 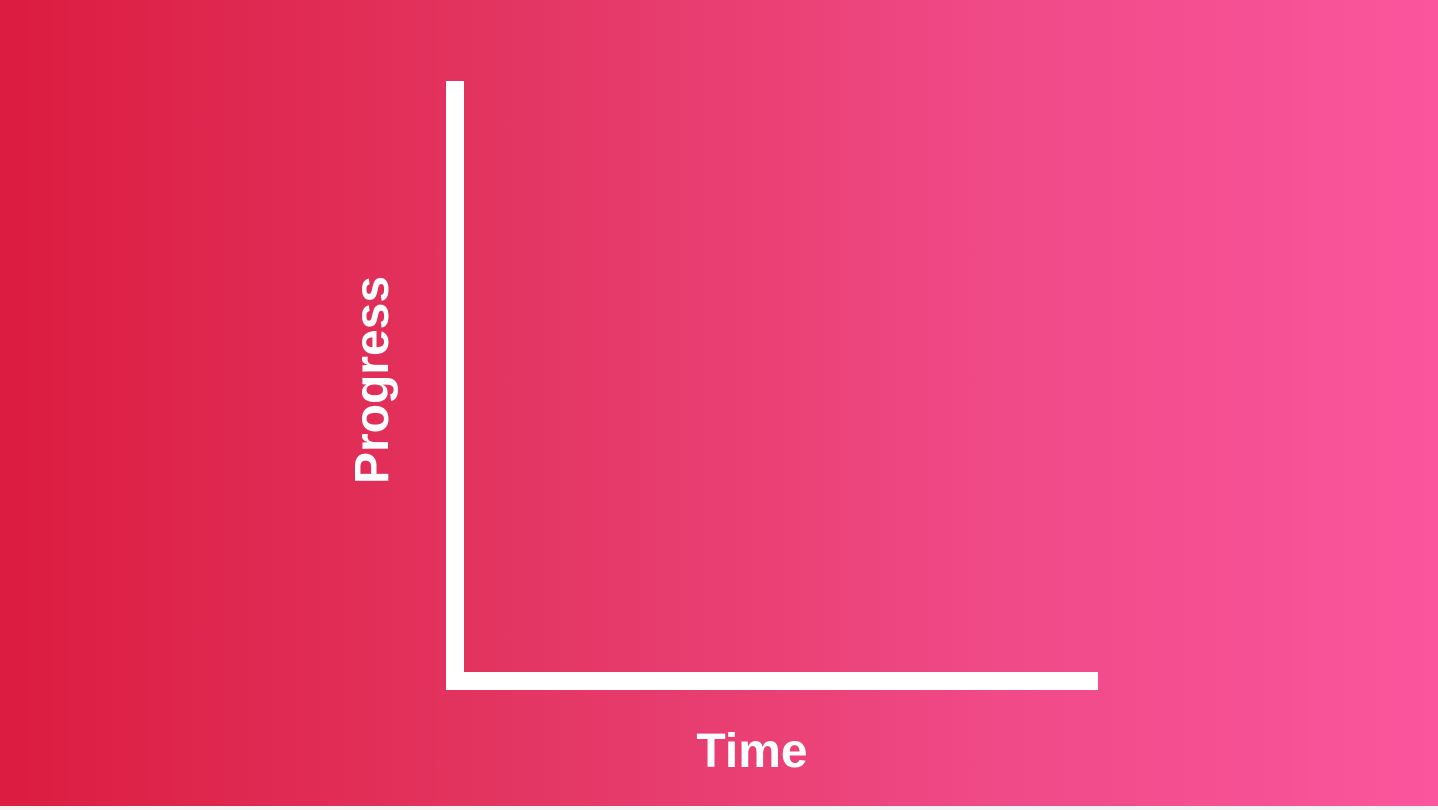 I want to click on y-axis-line, so click(x=455, y=385).